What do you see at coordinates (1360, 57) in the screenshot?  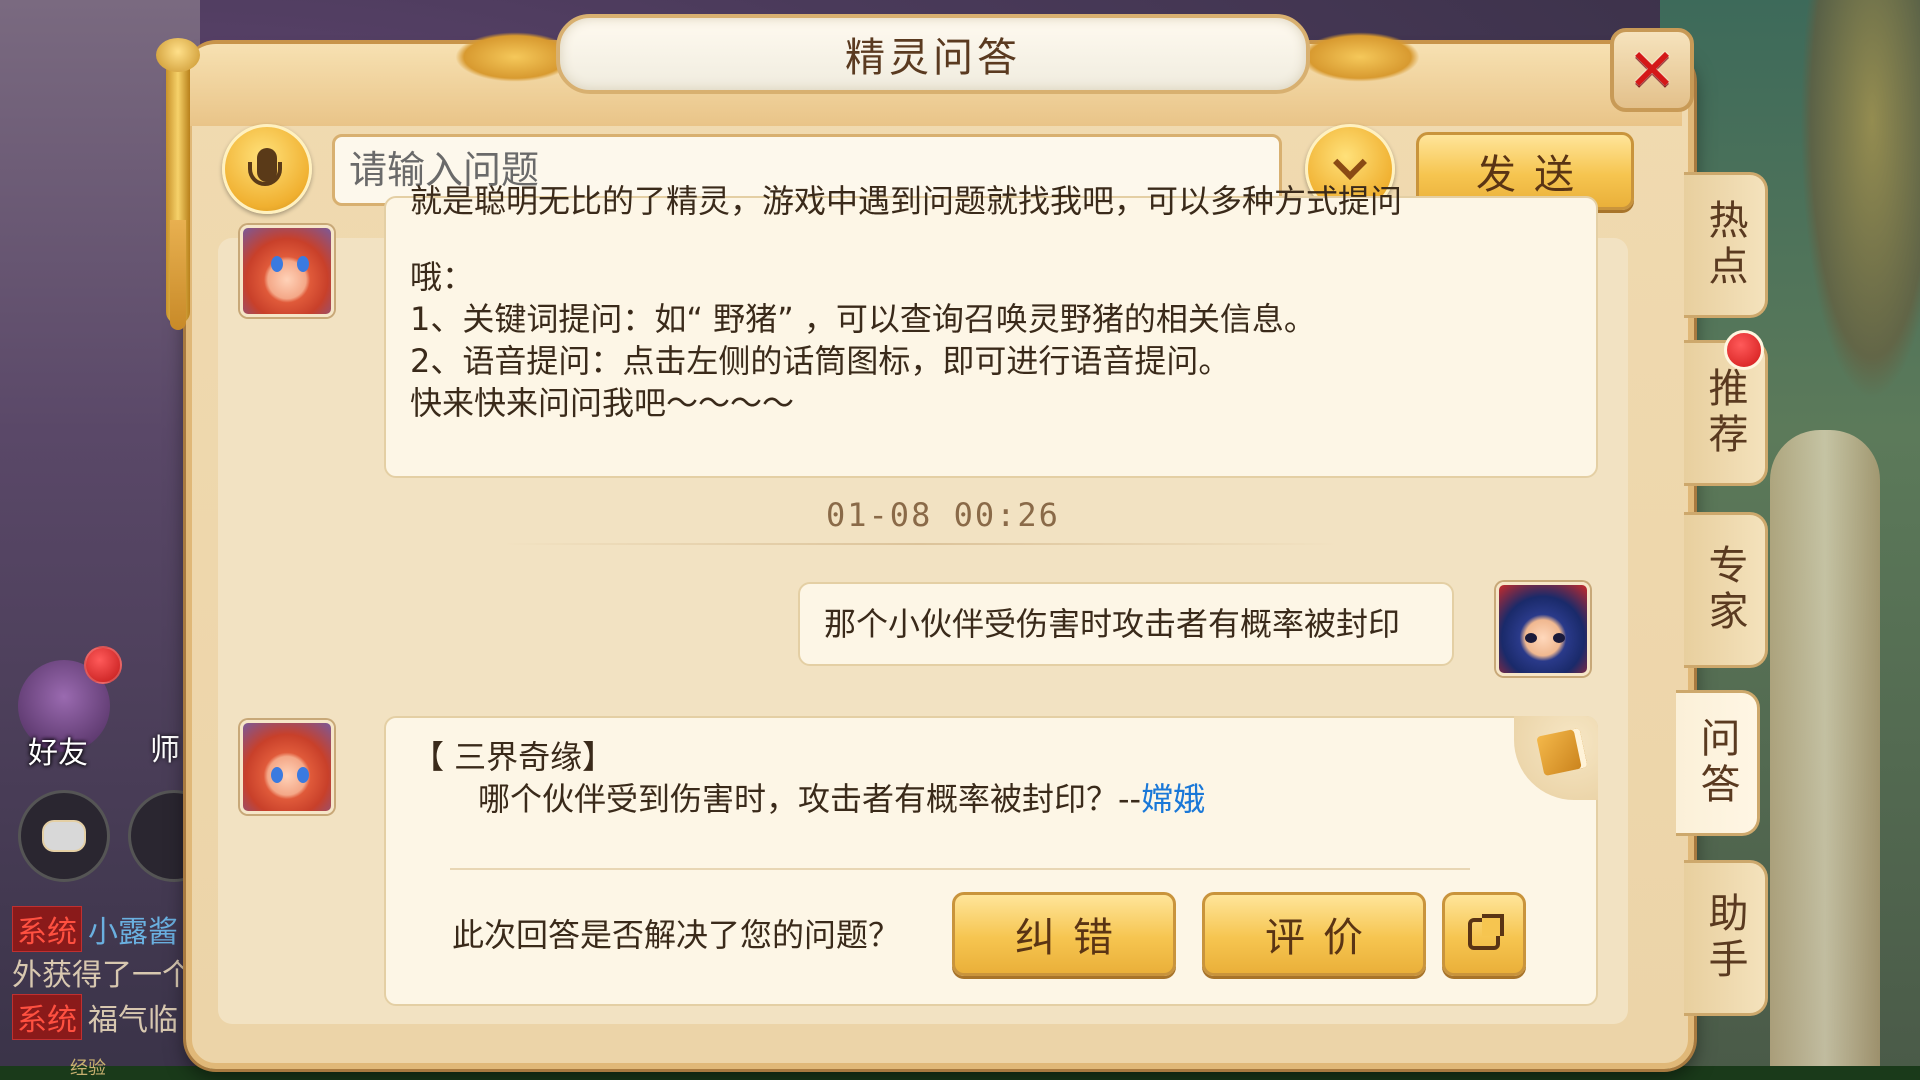 I see `cloud-ornament-right` at bounding box center [1360, 57].